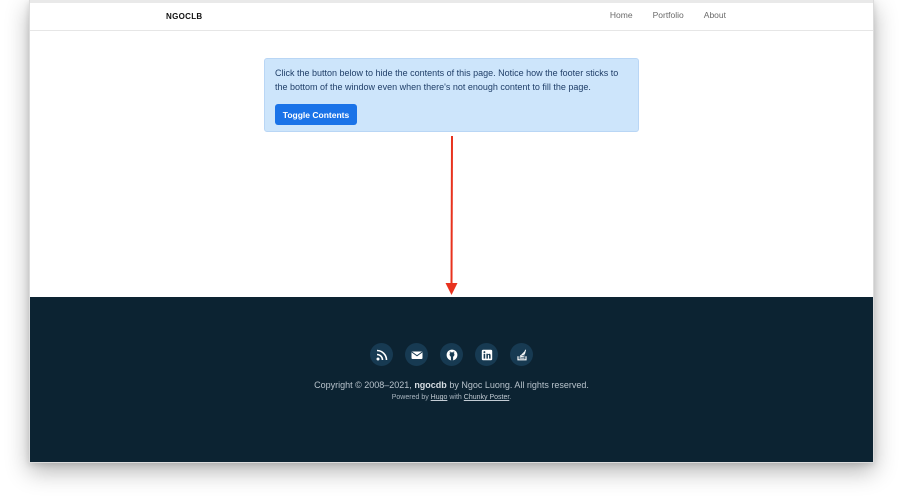  I want to click on powered-with: with, so click(455, 397).